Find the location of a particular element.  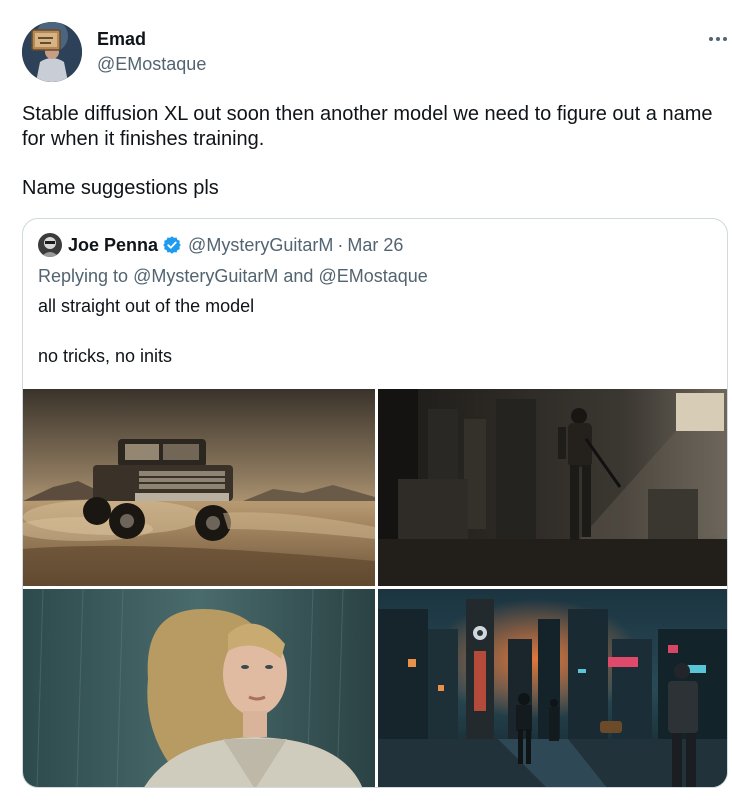

quote-date: Mar 26 is located at coordinates (375, 245).